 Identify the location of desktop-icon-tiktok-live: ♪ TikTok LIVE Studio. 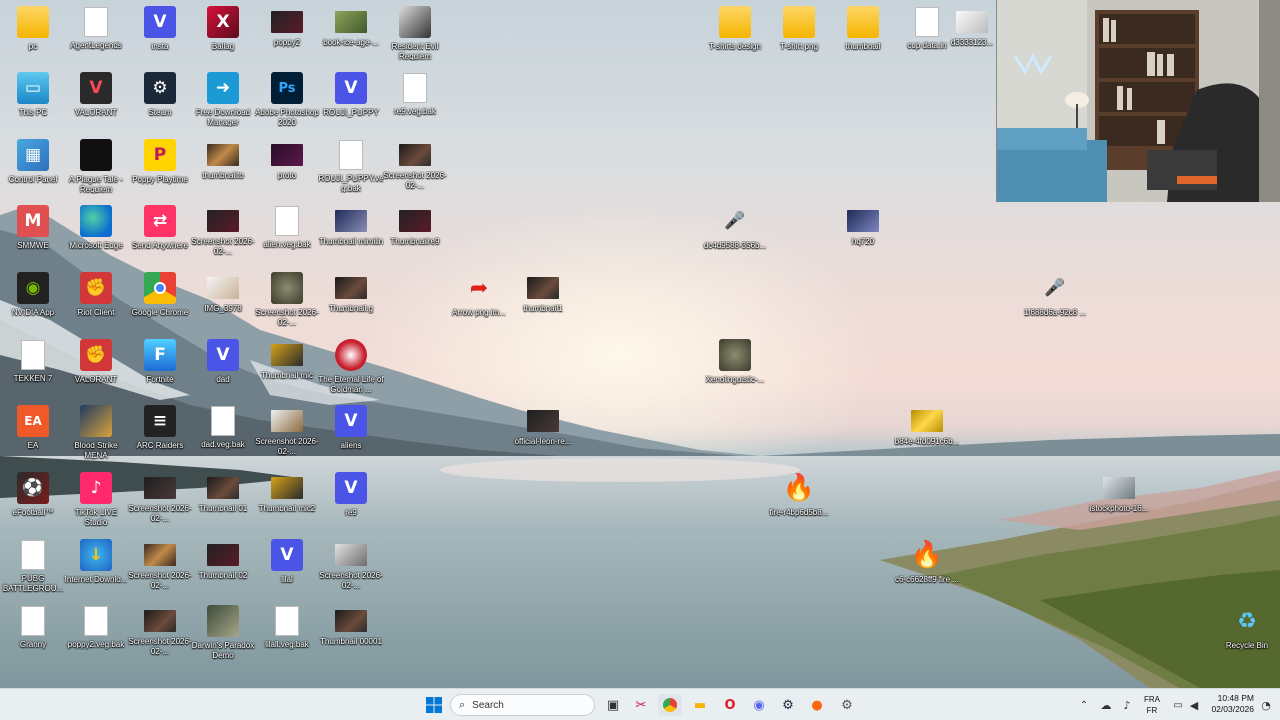
(96, 501).